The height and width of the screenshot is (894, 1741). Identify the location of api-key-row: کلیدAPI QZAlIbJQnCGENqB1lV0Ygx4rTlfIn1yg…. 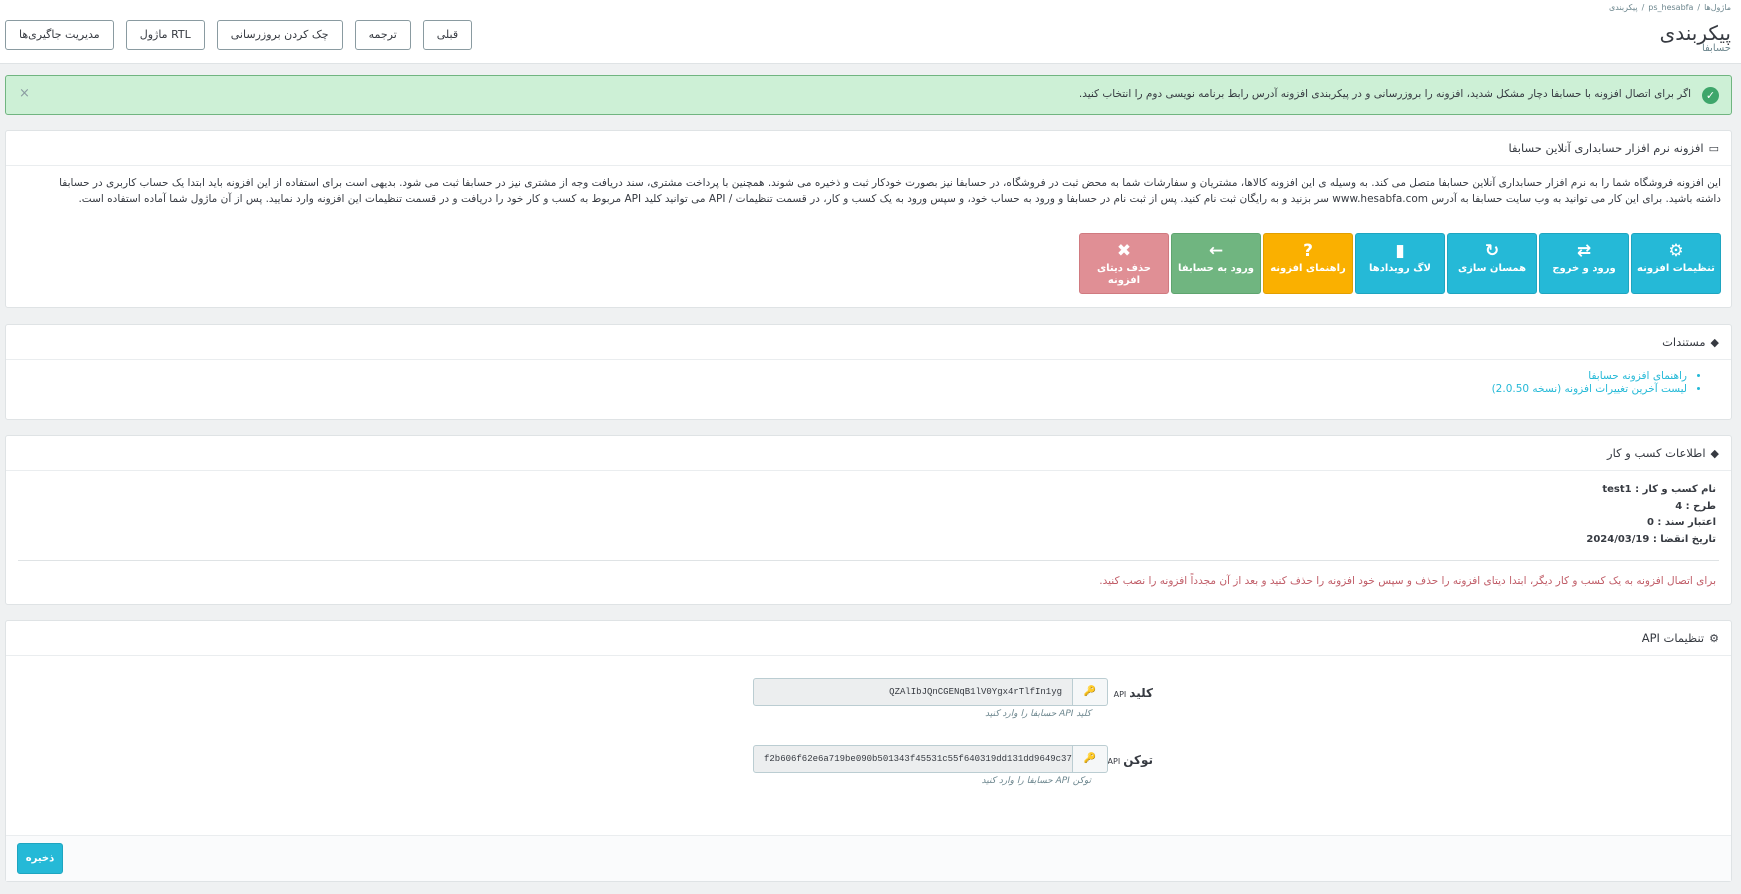
(868, 713).